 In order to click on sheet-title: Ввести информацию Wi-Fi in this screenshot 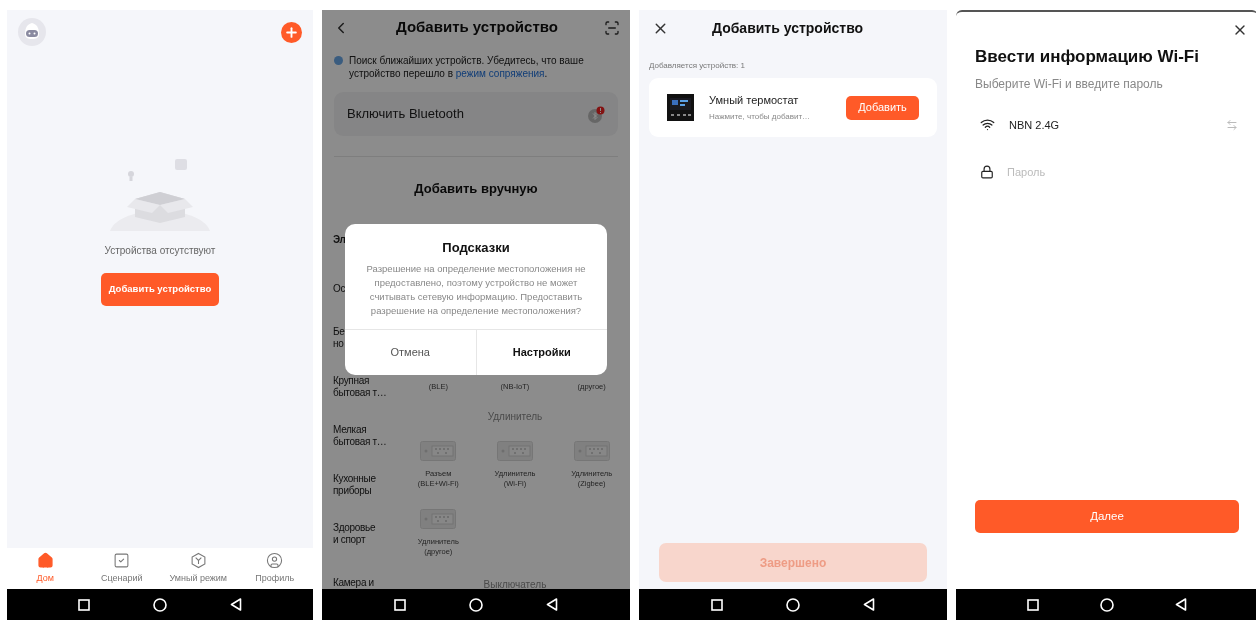, I will do `click(1087, 57)`.